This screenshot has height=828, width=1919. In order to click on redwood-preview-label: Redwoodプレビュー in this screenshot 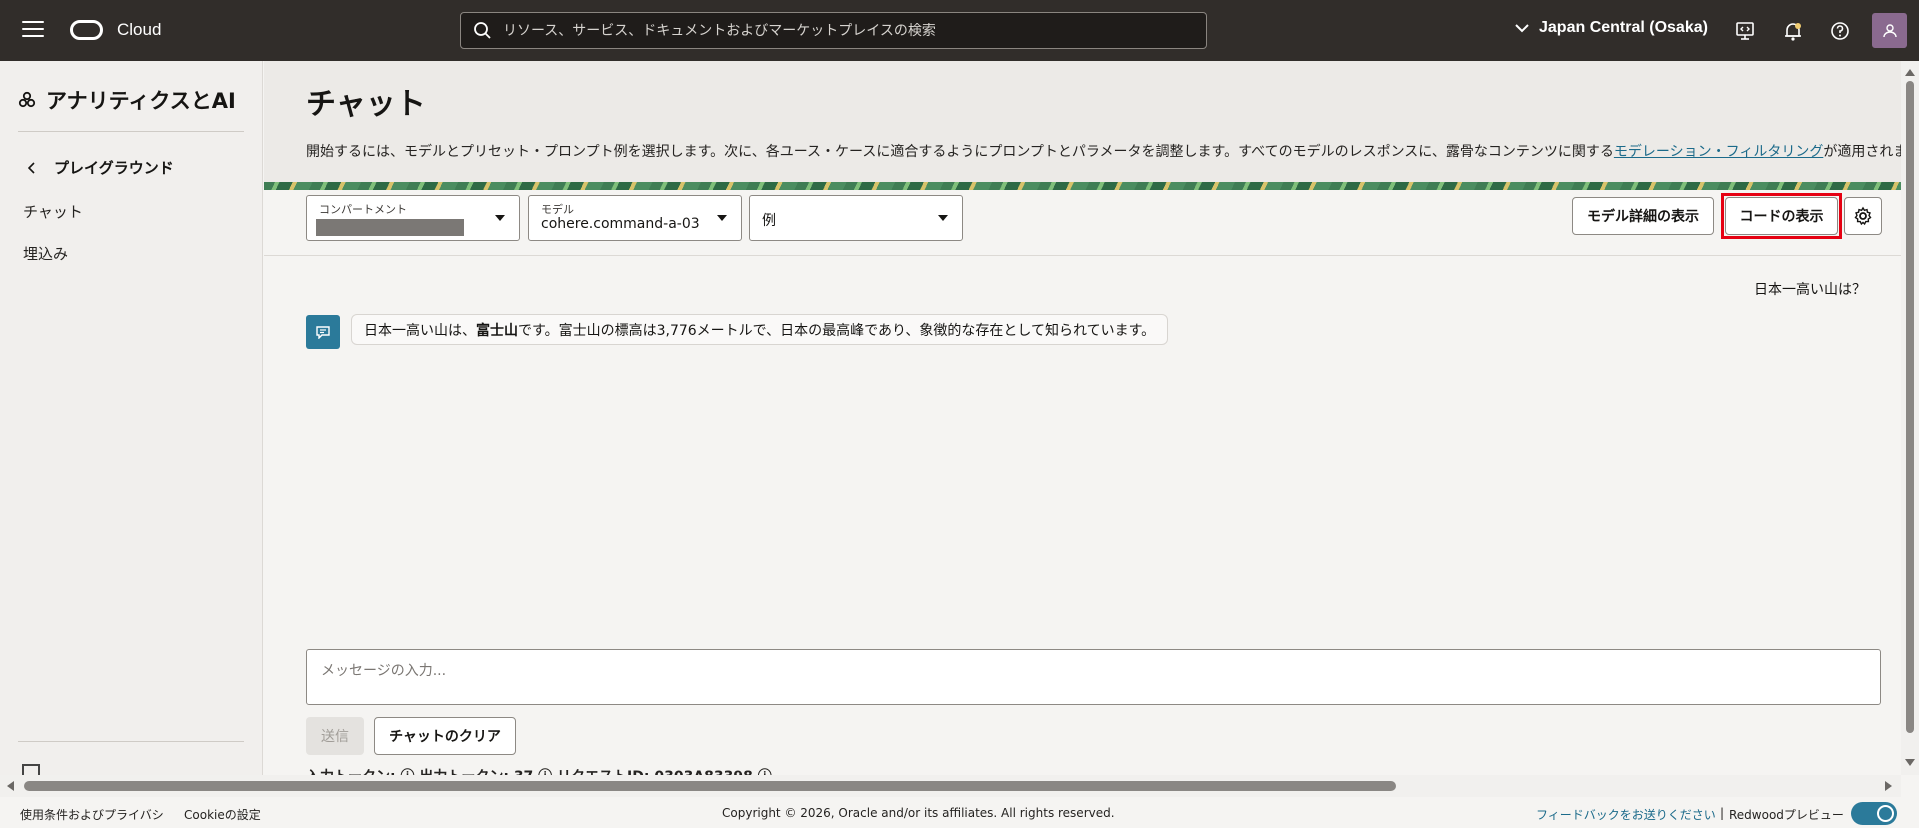, I will do `click(1786, 815)`.